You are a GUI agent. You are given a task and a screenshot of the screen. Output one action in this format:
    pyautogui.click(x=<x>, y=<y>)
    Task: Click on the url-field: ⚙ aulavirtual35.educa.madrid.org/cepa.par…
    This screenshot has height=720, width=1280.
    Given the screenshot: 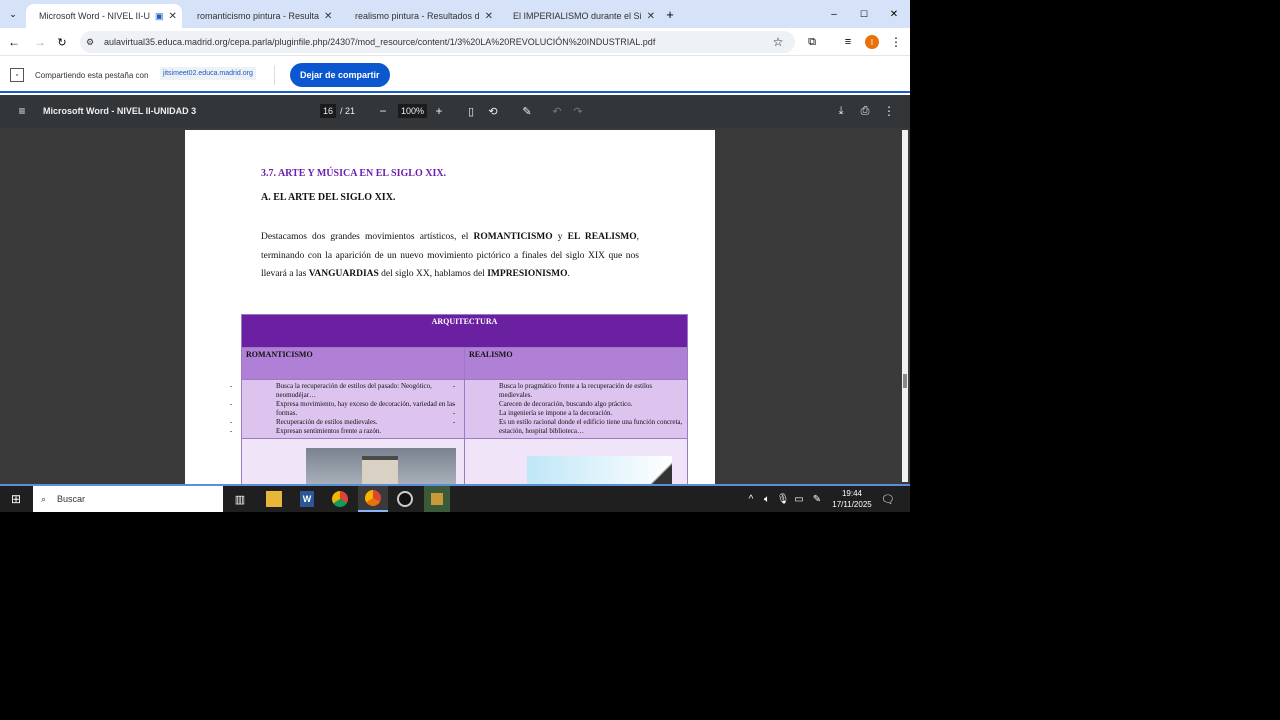 What is the action you would take?
    pyautogui.click(x=437, y=42)
    